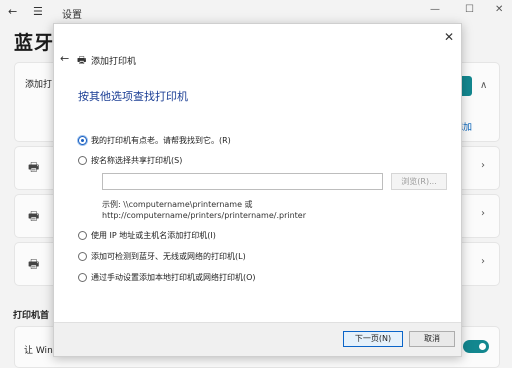  Describe the element at coordinates (173, 277) in the screenshot. I see `option-label: 通过手动设置添加本地打印机或网络打印机(O)` at that location.